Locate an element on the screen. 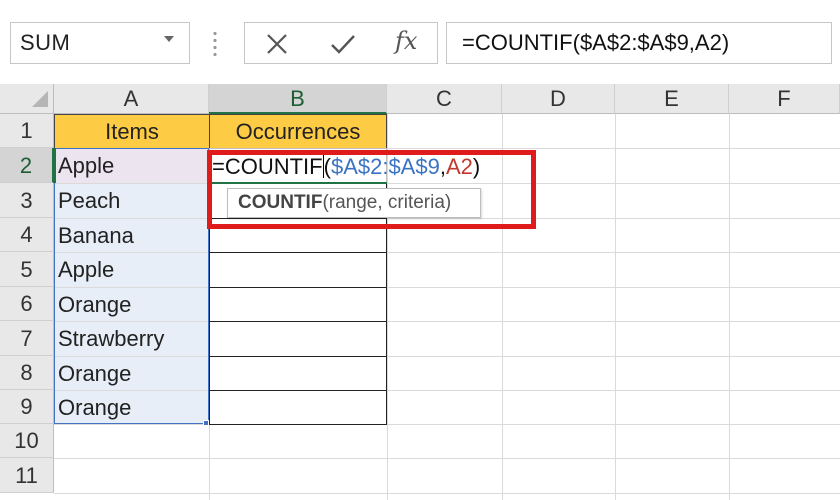  select-all-icon is located at coordinates (40, 99).